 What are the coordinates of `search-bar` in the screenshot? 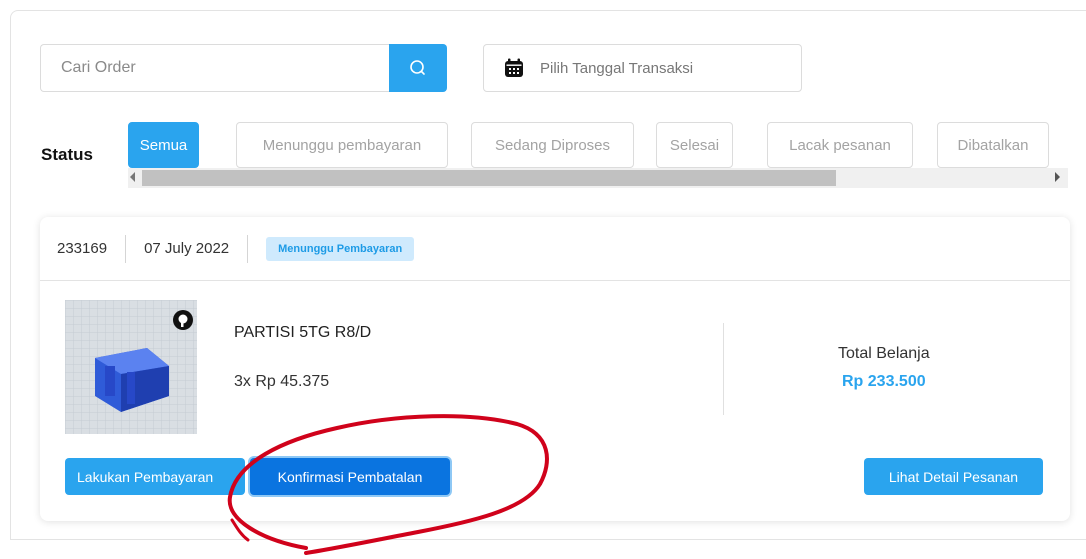 It's located at (243, 68).